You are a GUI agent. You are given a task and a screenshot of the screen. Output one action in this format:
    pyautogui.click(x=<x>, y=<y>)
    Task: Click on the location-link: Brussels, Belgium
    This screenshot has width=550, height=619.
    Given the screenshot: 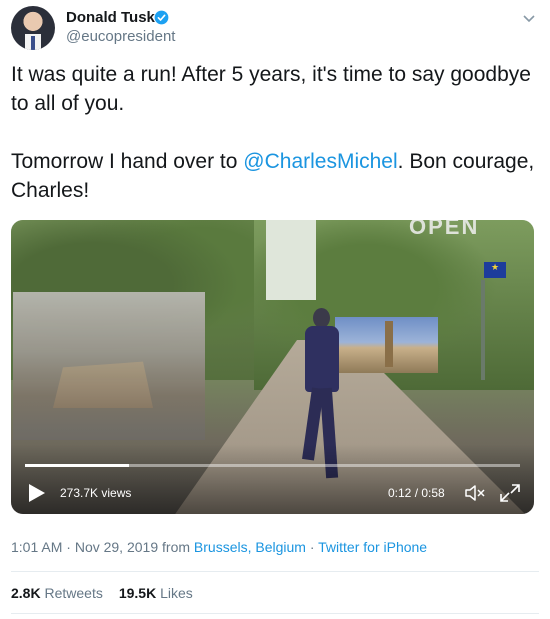 What is the action you would take?
    pyautogui.click(x=250, y=547)
    